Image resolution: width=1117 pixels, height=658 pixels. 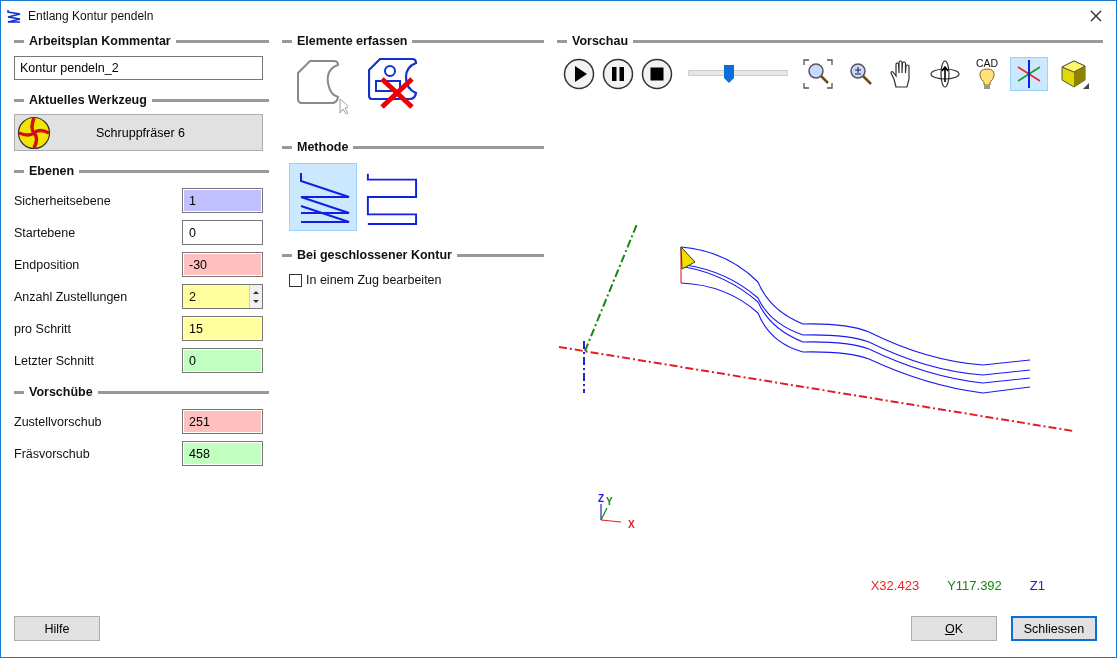 What do you see at coordinates (138, 132) in the screenshot?
I see `tool-button: Schruppfräser 6` at bounding box center [138, 132].